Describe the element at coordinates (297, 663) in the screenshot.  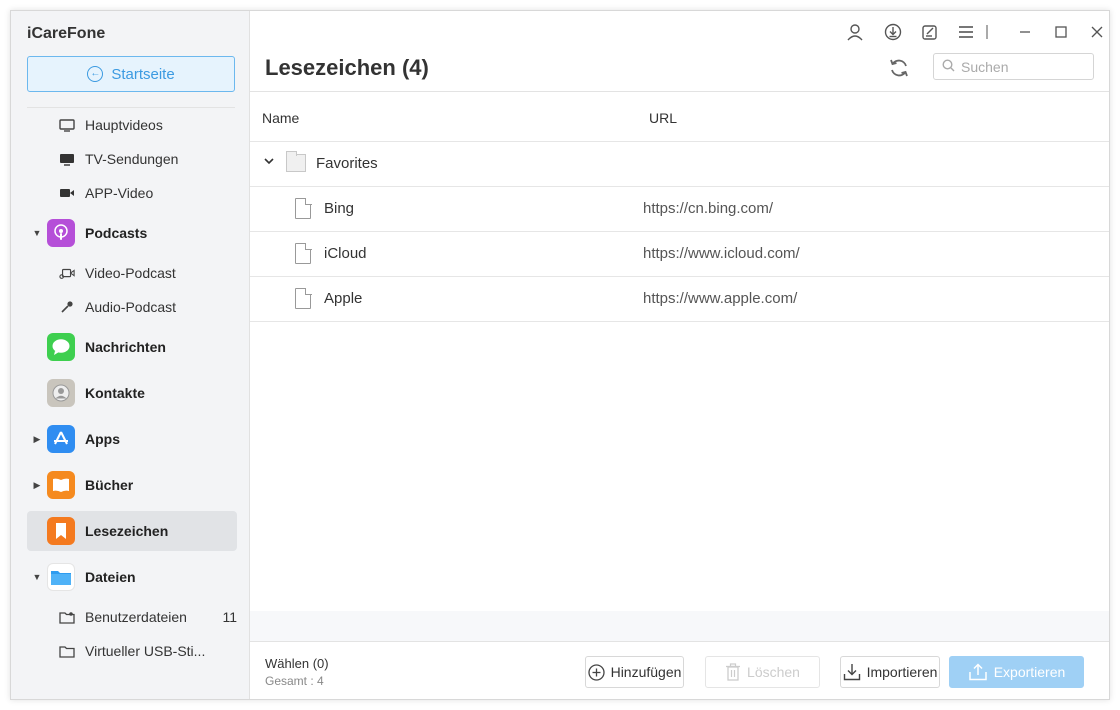
I see `selection-count: Wählen (0)` at that location.